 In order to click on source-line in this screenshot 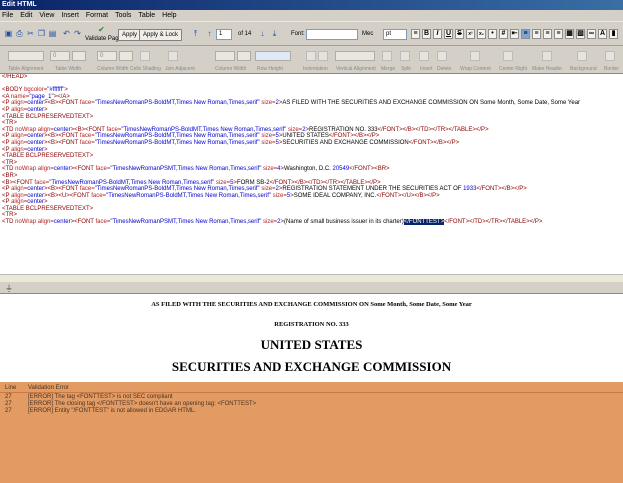, I will do `click(312, 84)`.